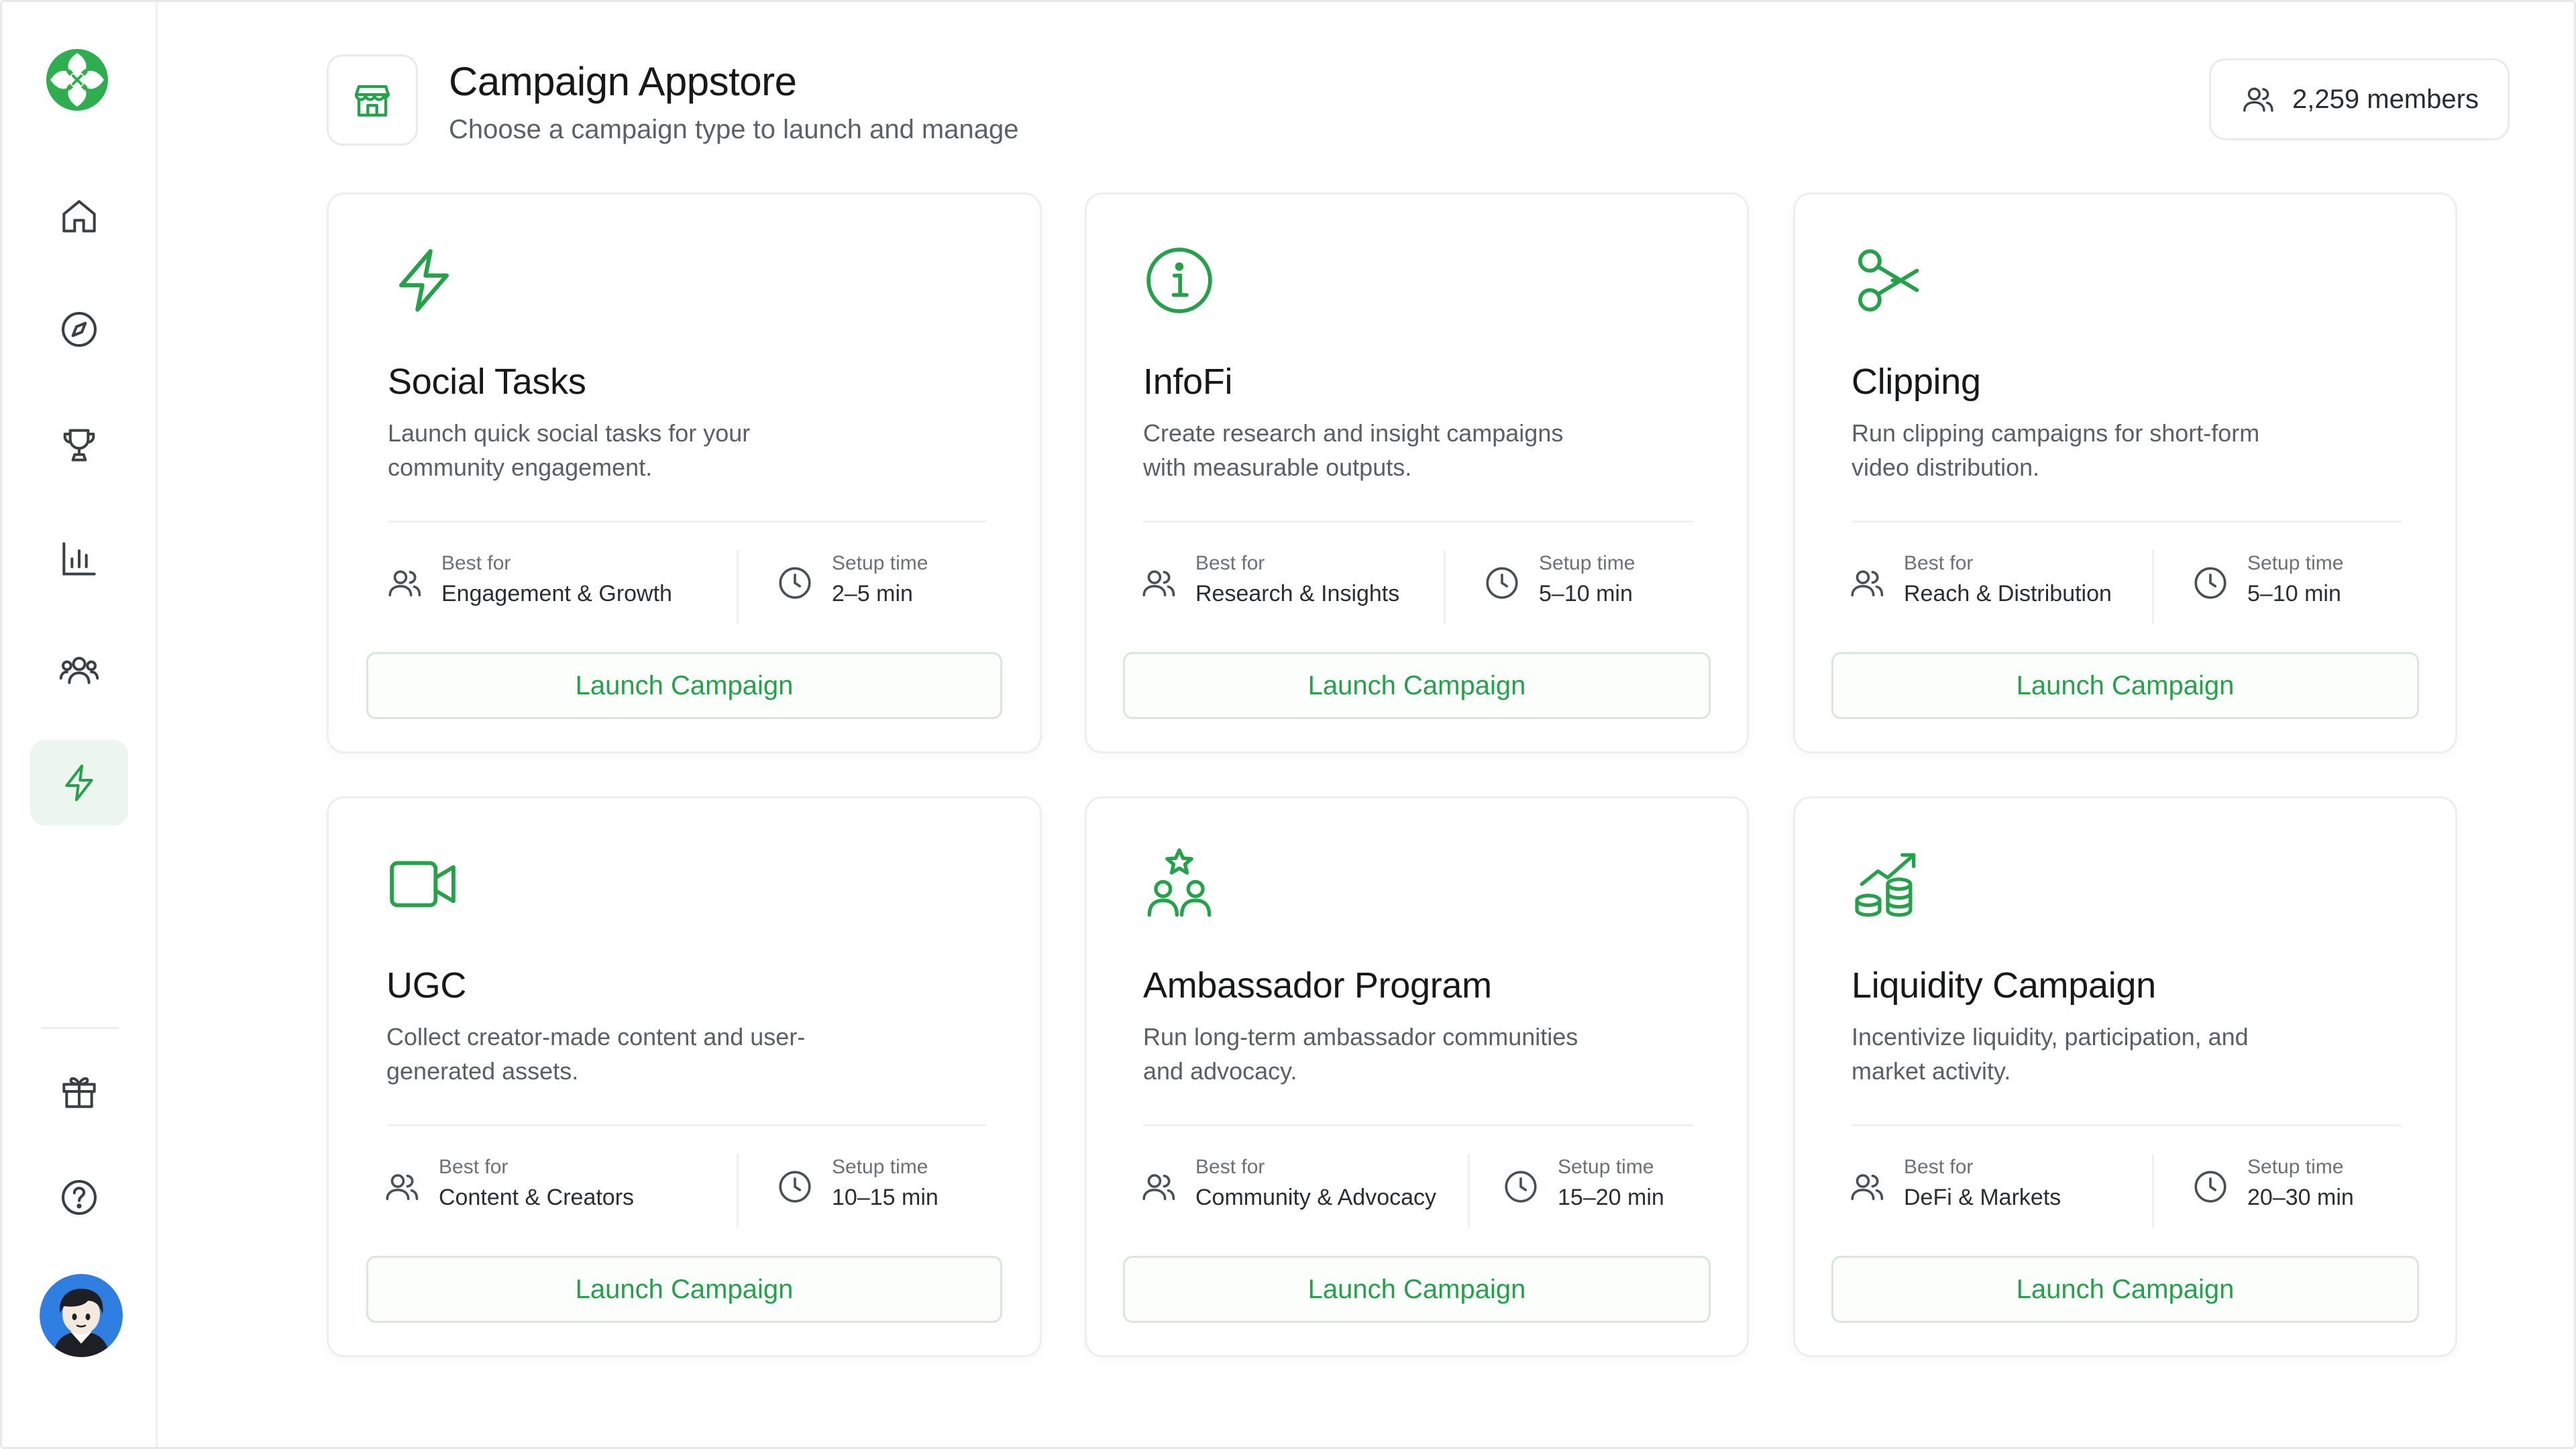 The image size is (2576, 1449). Describe the element at coordinates (1611, 1197) in the screenshot. I see `setup-time-value: 15–20 min` at that location.